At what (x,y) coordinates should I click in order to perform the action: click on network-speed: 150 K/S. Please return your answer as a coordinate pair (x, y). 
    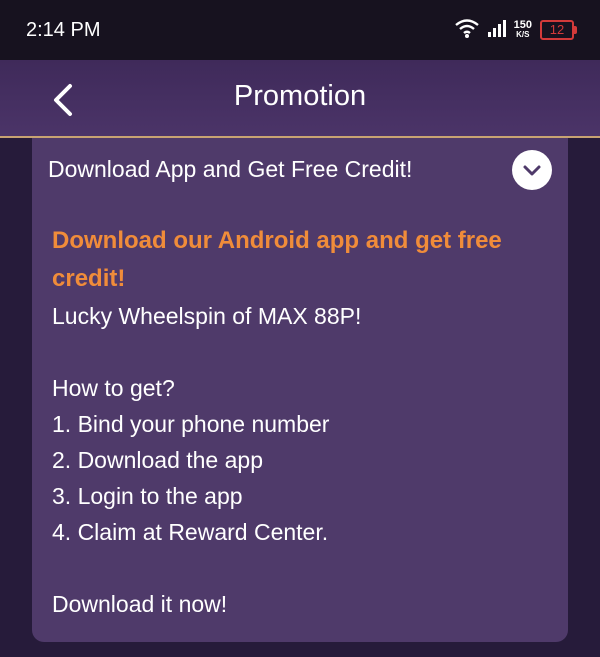
    Looking at the image, I should click on (522, 29).